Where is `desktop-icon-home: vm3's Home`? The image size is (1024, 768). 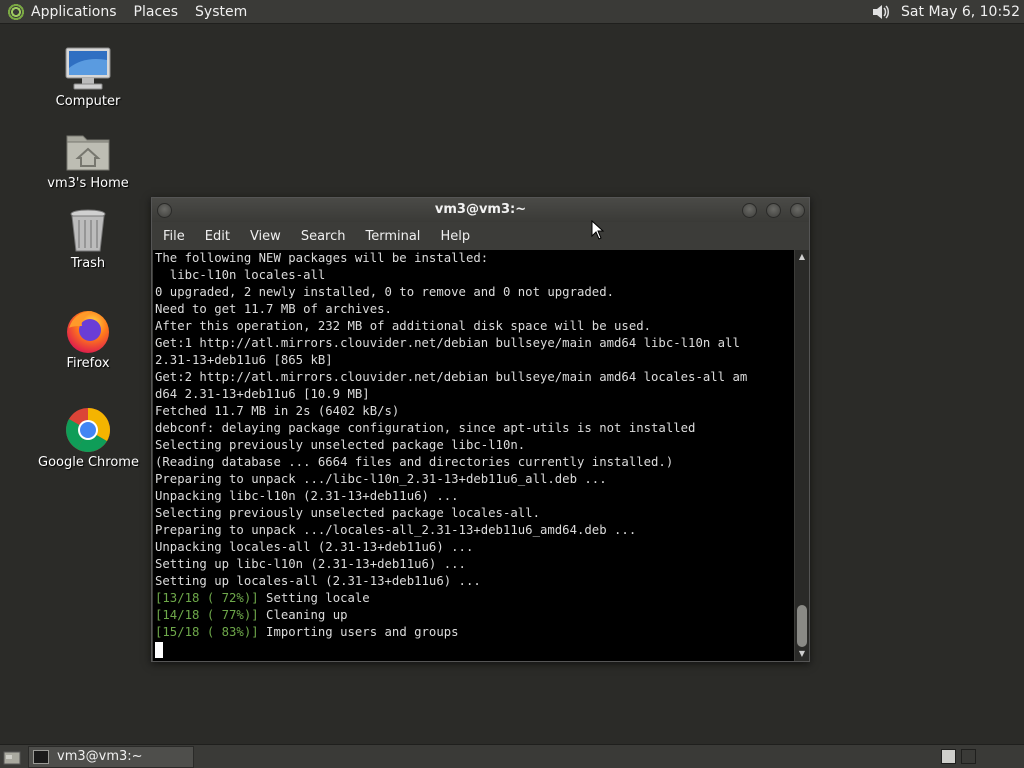 desktop-icon-home: vm3's Home is located at coordinates (88, 159).